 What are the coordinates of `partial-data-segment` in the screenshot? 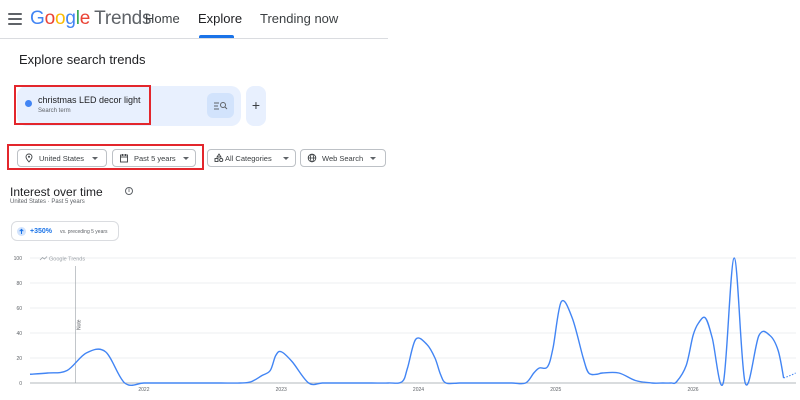 It's located at (789, 375).